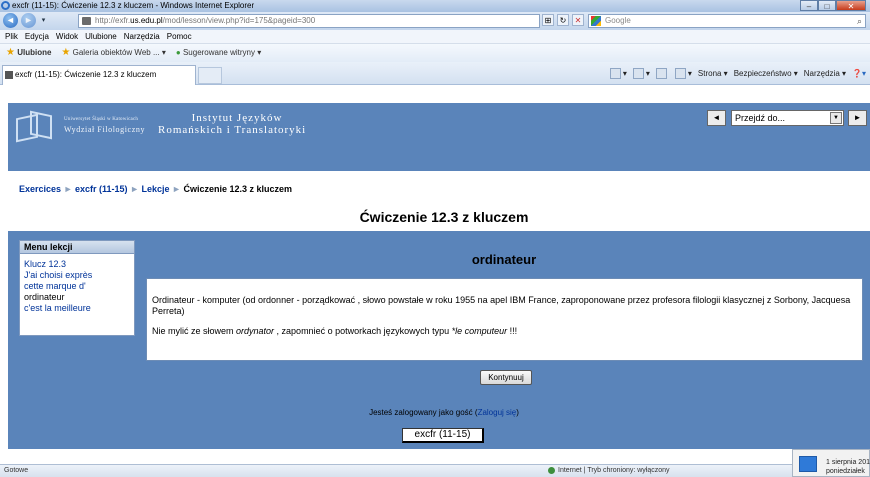  I want to click on menu-help: Pomoc, so click(179, 36).